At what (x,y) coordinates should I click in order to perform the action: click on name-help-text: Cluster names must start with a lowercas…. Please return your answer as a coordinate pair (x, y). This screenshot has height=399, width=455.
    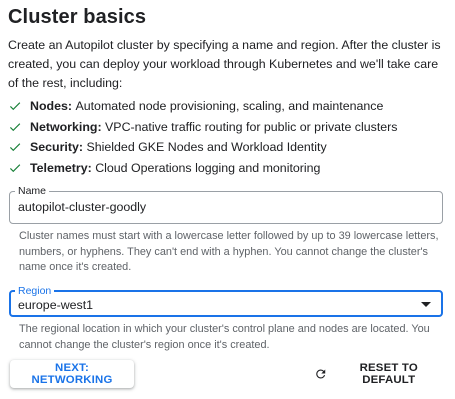
    Looking at the image, I should click on (229, 251).